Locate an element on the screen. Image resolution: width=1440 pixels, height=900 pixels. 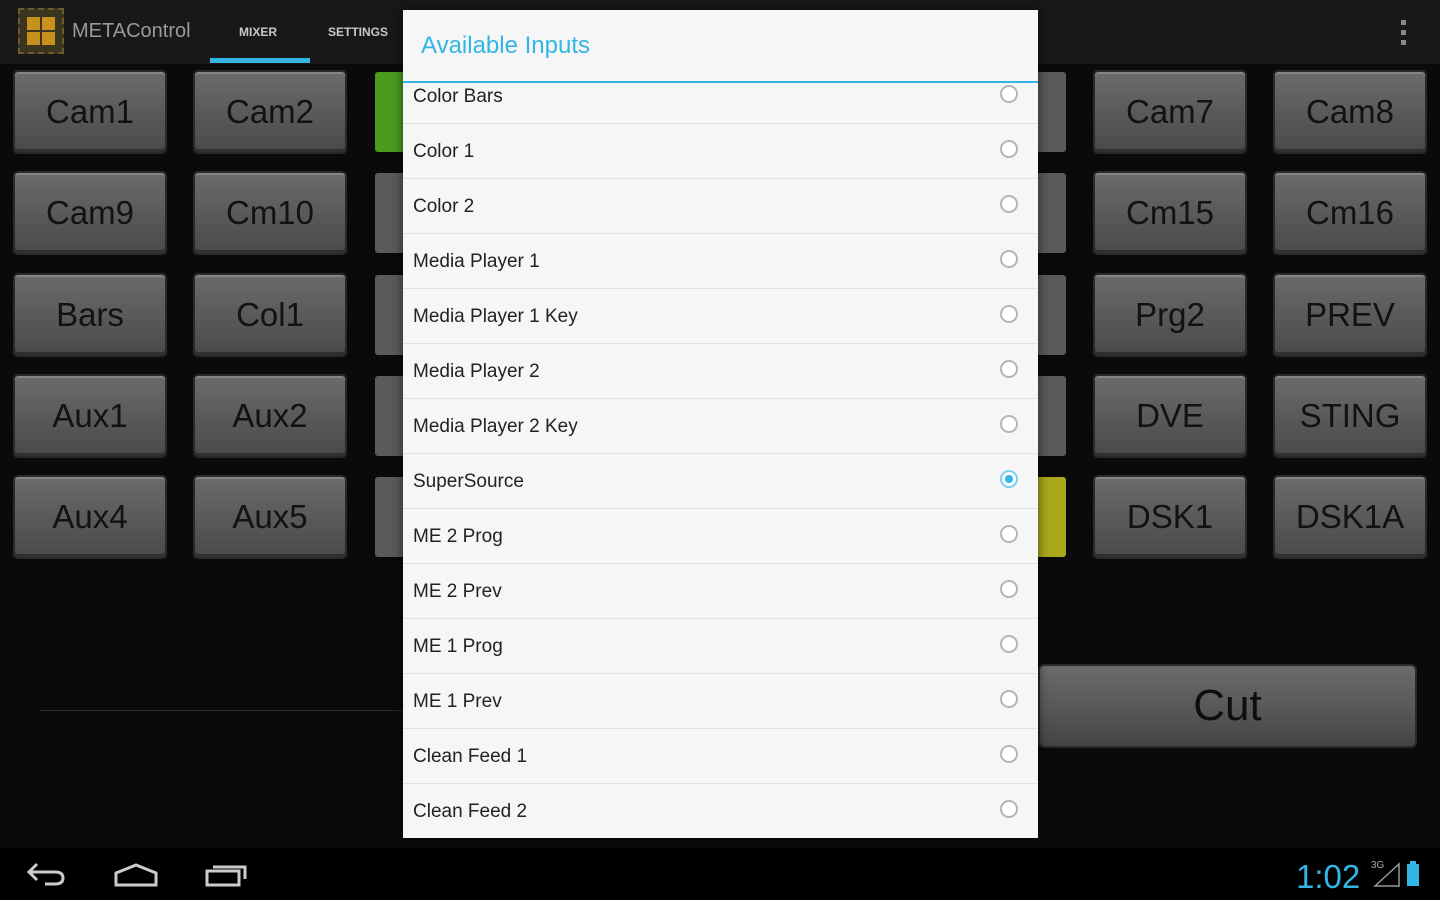
source-button-cm15: Cm15 is located at coordinates (1170, 213).